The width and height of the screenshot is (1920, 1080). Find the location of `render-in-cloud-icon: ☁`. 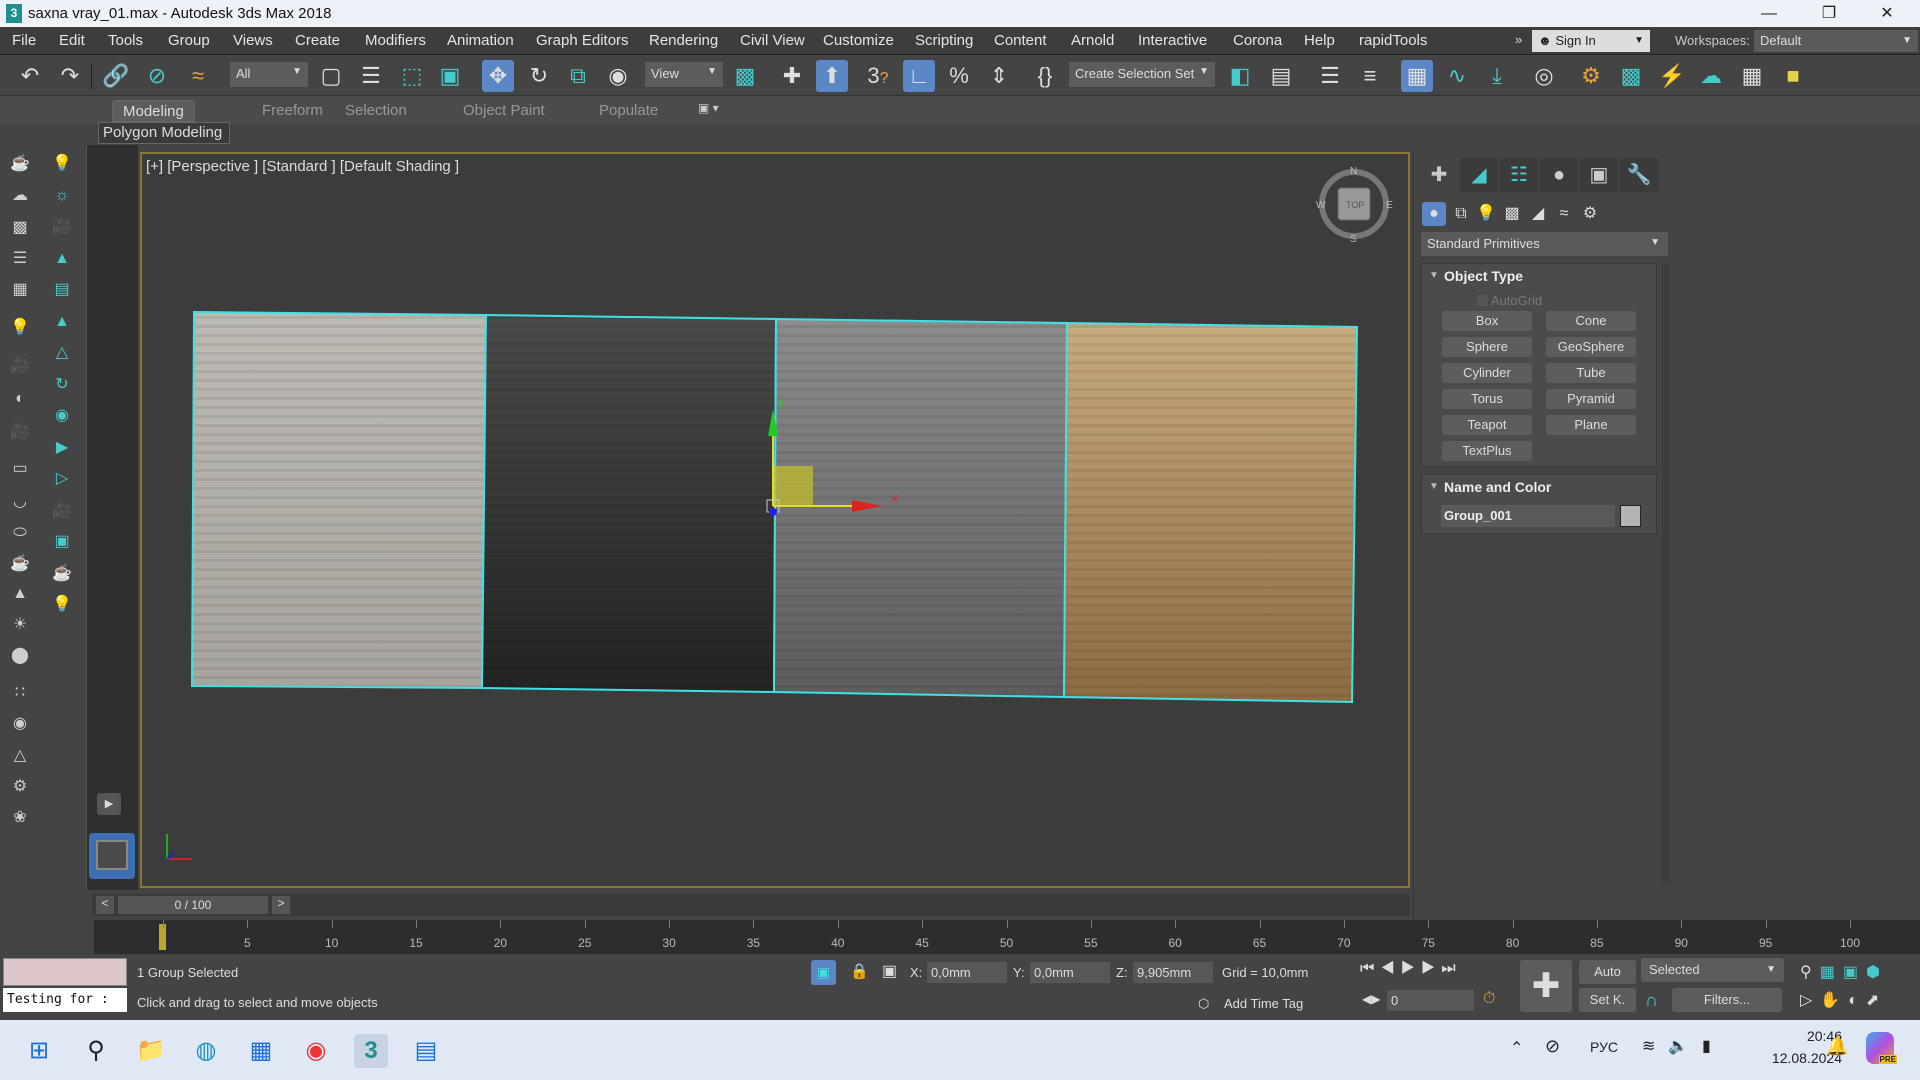

render-in-cloud-icon: ☁ is located at coordinates (1711, 76).